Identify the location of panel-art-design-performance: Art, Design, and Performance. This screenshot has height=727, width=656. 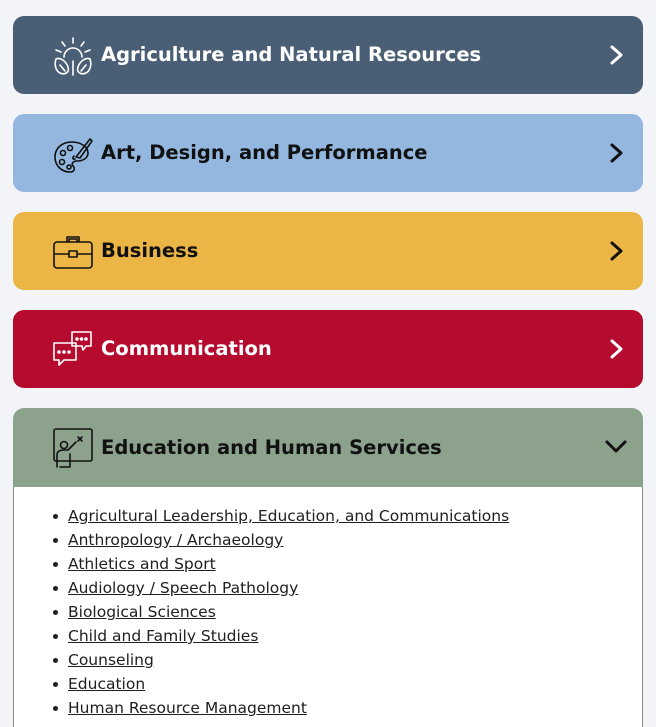
(328, 153).